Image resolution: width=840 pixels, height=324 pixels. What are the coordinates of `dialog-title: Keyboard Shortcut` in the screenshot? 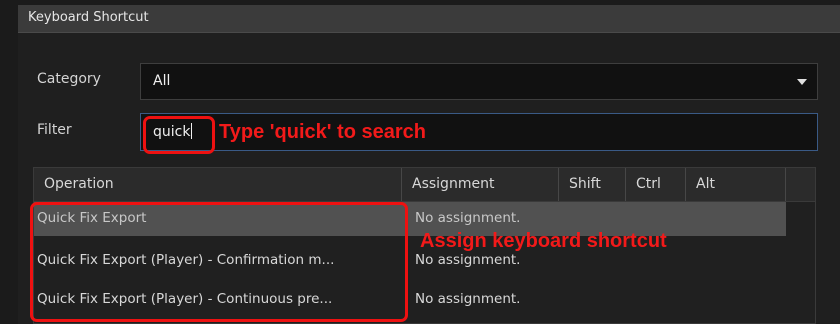 It's located at (88, 17).